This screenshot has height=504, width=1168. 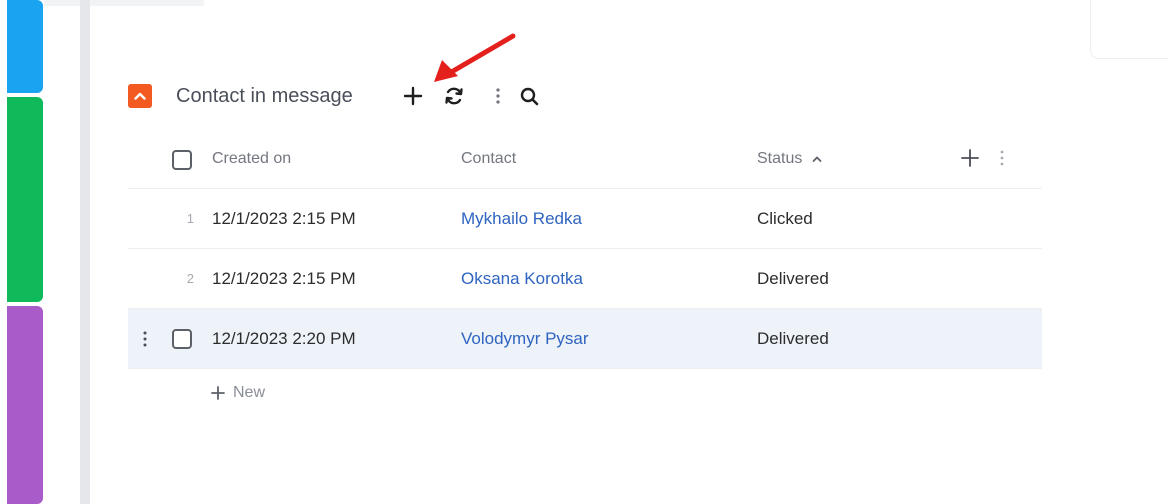 What do you see at coordinates (522, 278) in the screenshot?
I see `cell-contact-link: Oksana Korotka` at bounding box center [522, 278].